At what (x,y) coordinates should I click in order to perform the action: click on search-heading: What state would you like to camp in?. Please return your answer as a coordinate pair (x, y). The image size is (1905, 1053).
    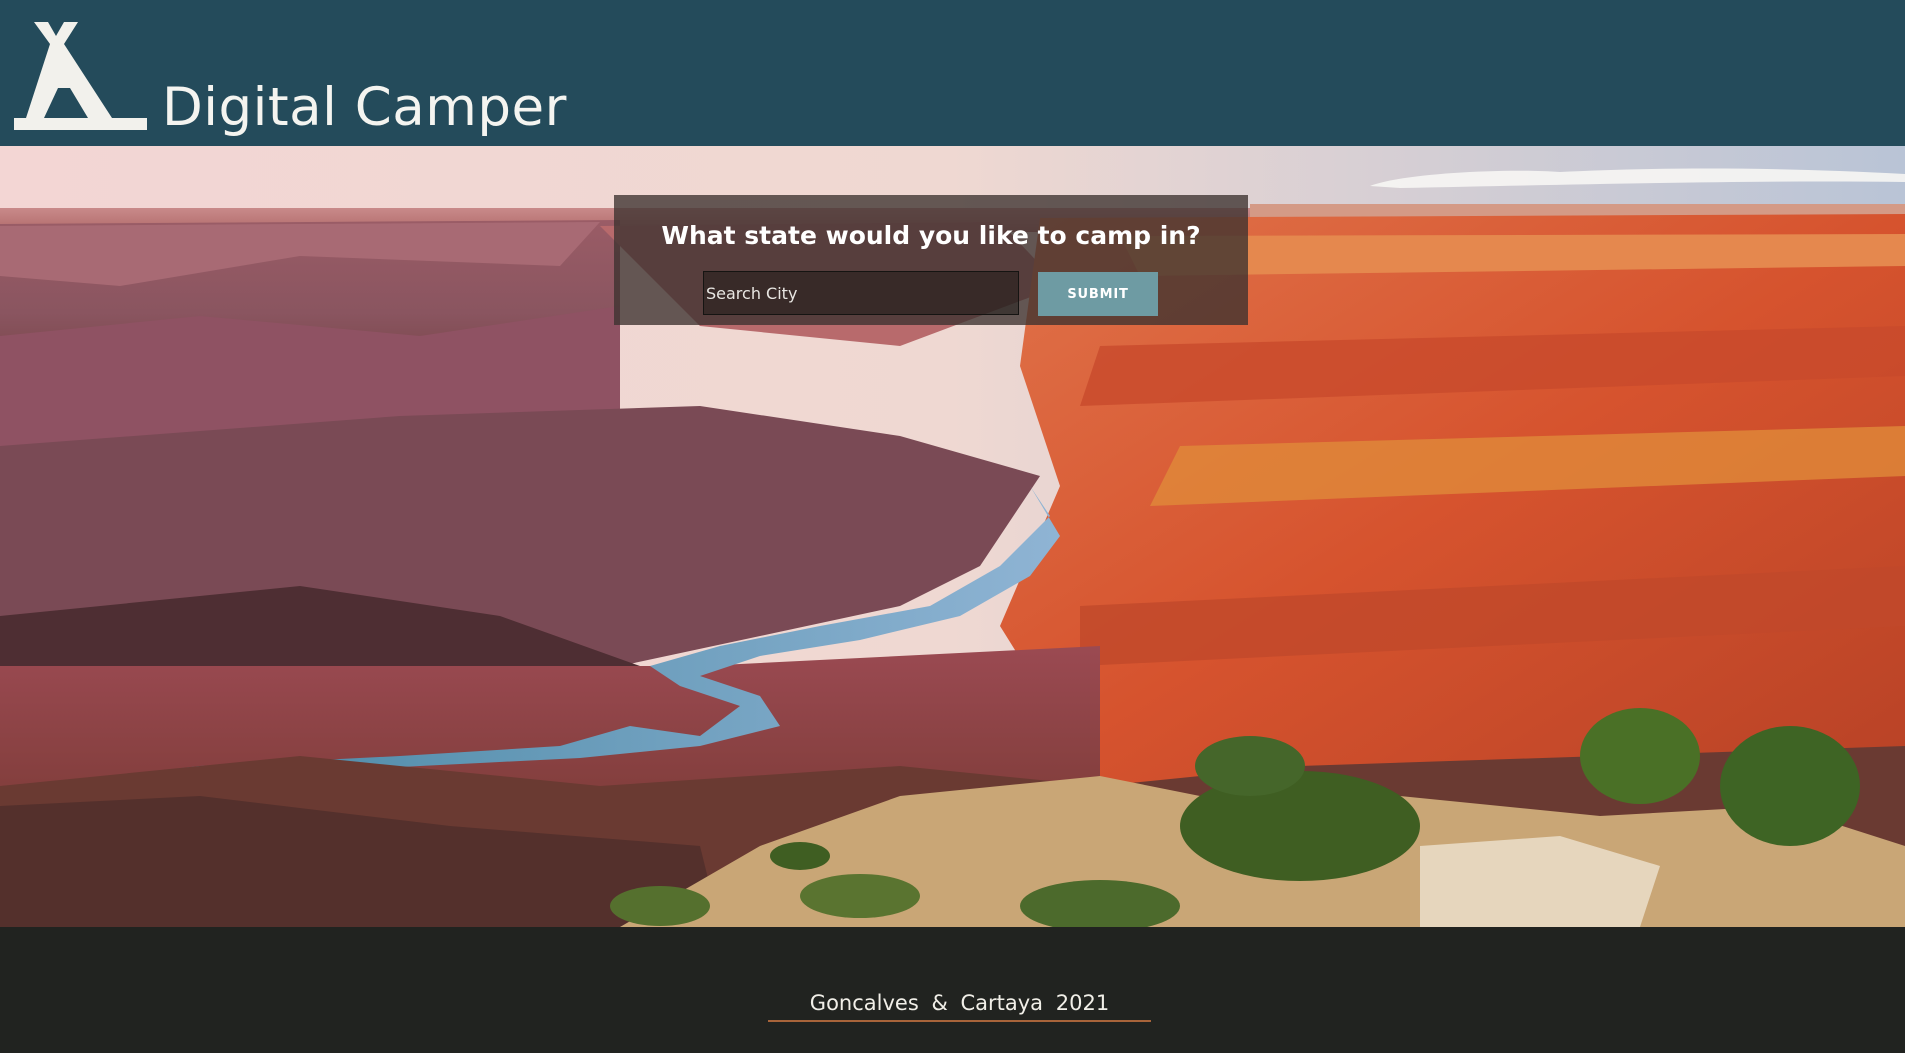
    Looking at the image, I should click on (931, 235).